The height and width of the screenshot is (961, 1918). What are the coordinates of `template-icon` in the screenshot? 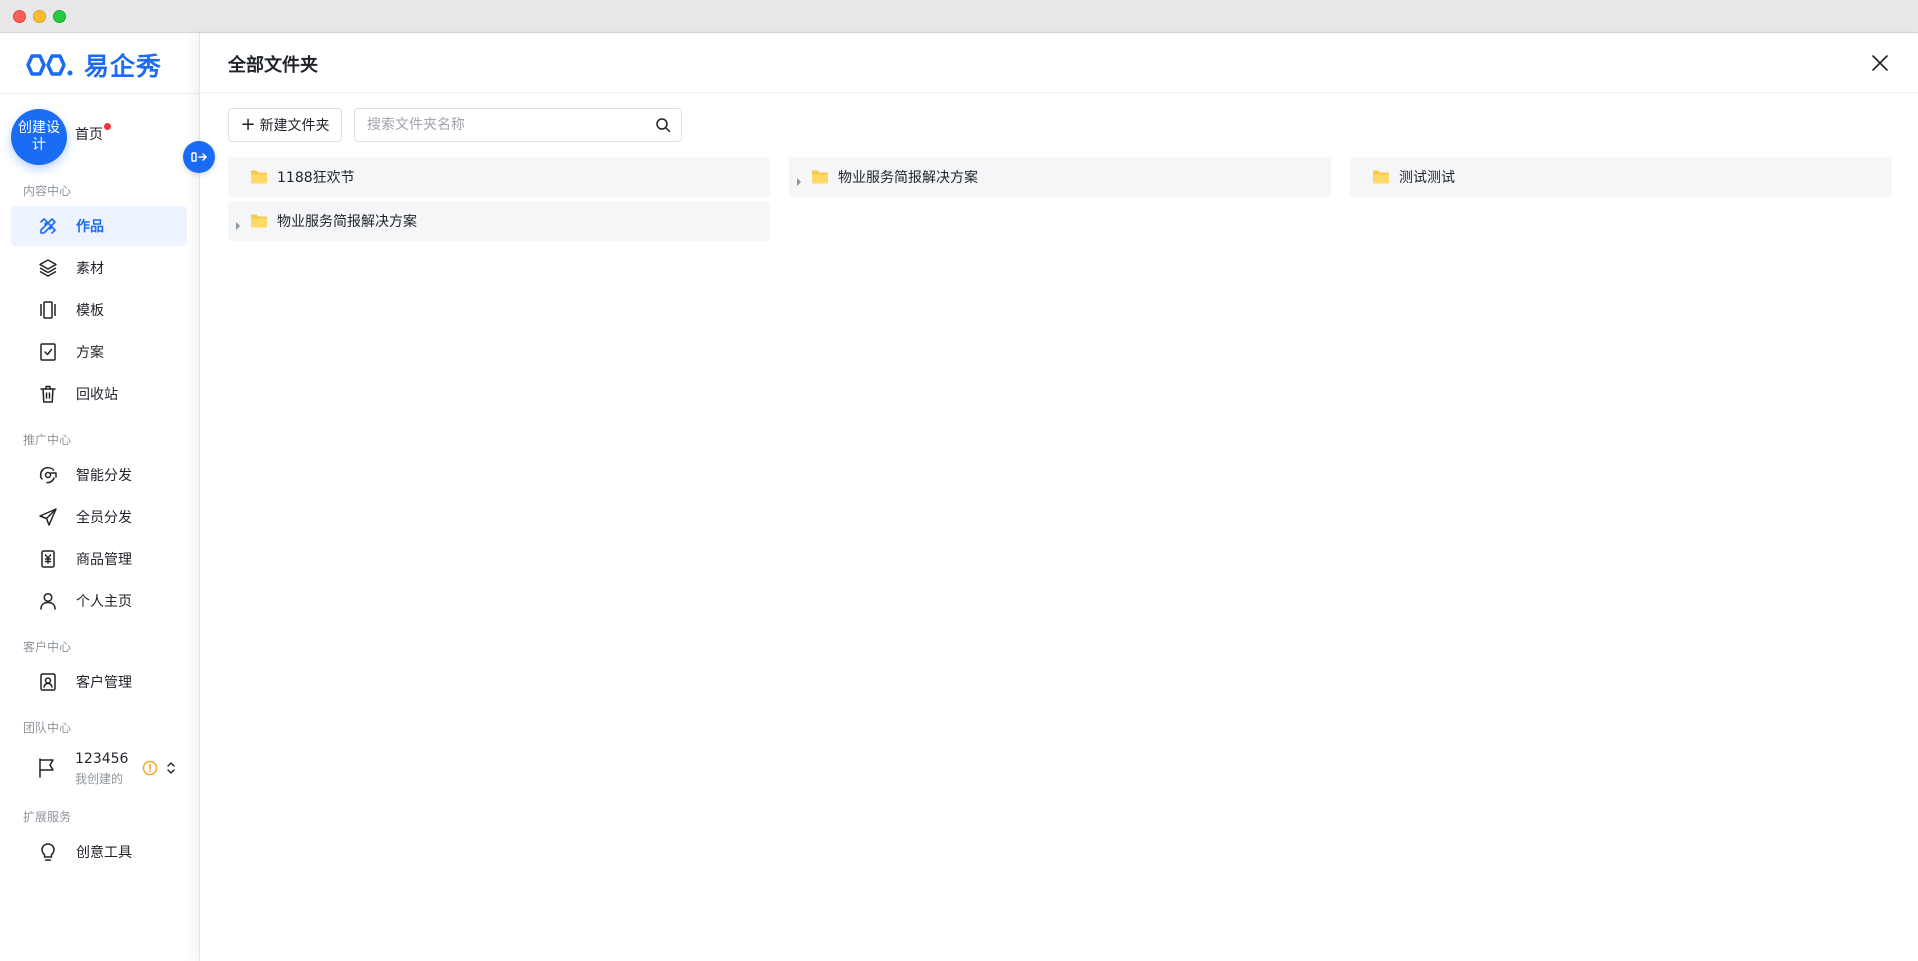 It's located at (48, 310).